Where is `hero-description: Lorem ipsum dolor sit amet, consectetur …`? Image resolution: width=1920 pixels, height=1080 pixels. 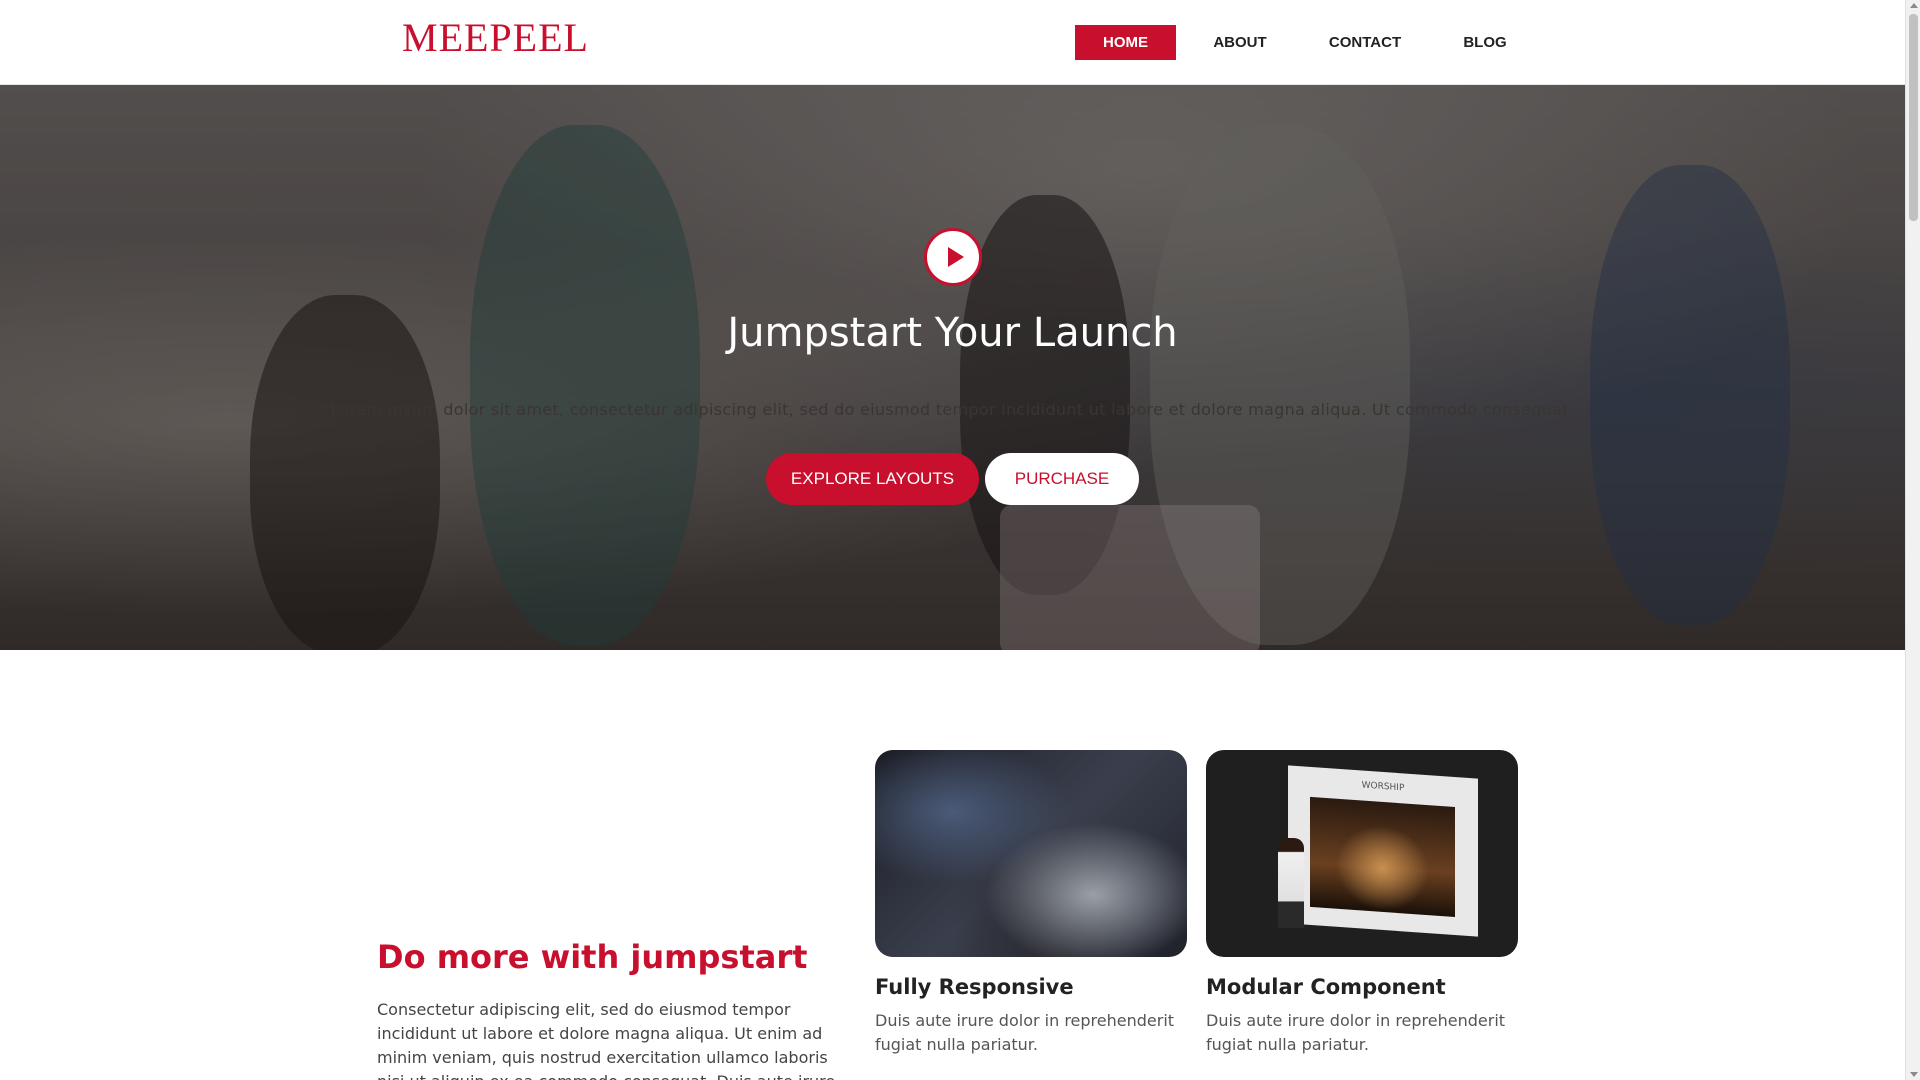 hero-description: Lorem ipsum dolor sit amet, consectetur … is located at coordinates (952, 409).